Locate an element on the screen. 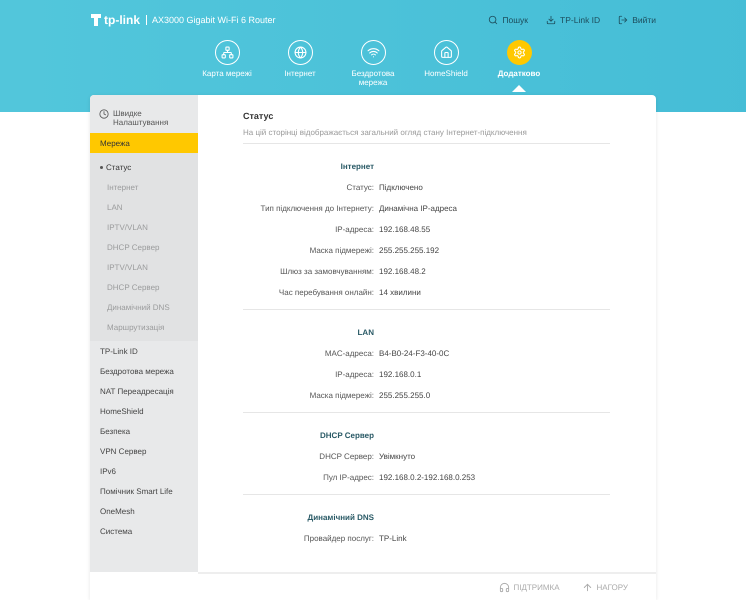 This screenshot has height=600, width=746. sidebar-item: HomeShield is located at coordinates (144, 411).